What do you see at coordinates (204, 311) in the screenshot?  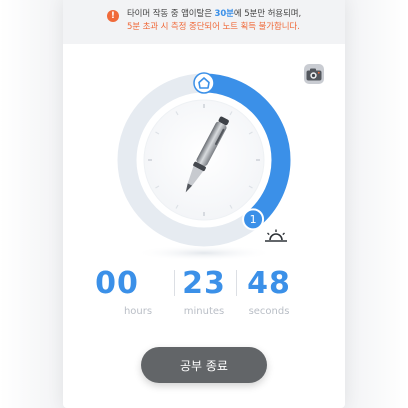 I see `minutes-label: minutes` at bounding box center [204, 311].